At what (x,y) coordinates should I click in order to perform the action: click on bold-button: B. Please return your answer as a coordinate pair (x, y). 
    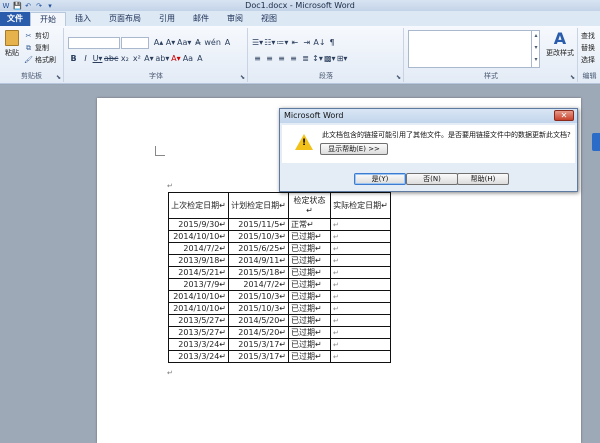
    Looking at the image, I should click on (73, 59).